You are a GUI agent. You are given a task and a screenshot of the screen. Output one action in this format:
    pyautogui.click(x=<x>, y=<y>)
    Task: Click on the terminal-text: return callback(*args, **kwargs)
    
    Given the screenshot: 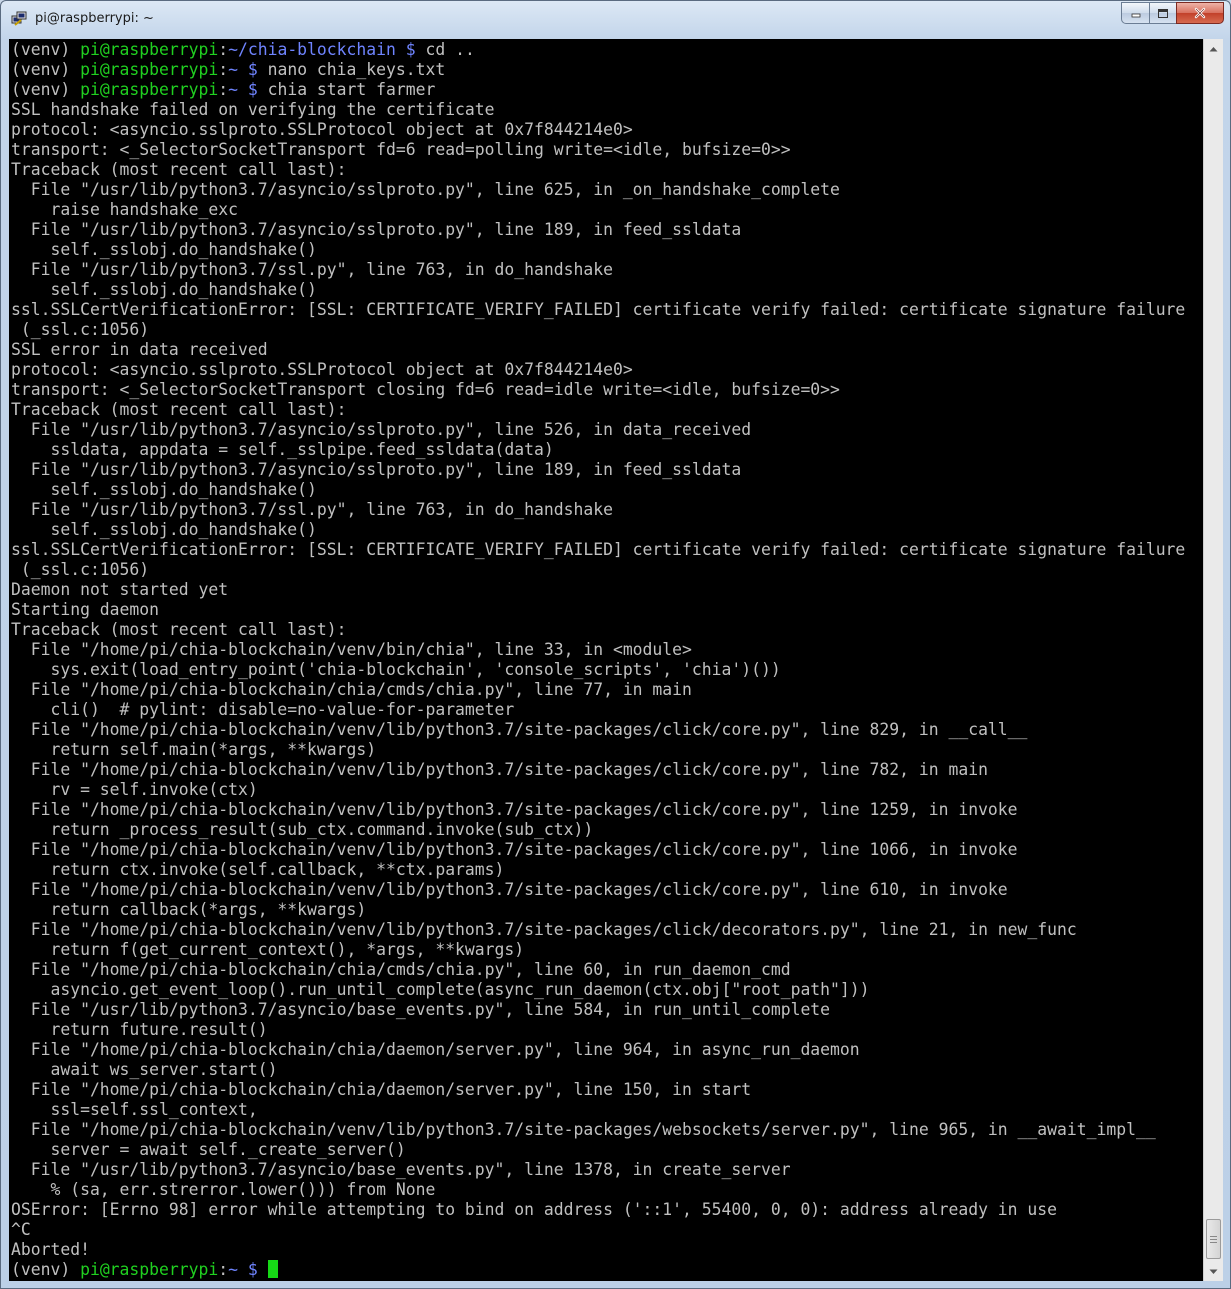 What is the action you would take?
    pyautogui.click(x=189, y=909)
    